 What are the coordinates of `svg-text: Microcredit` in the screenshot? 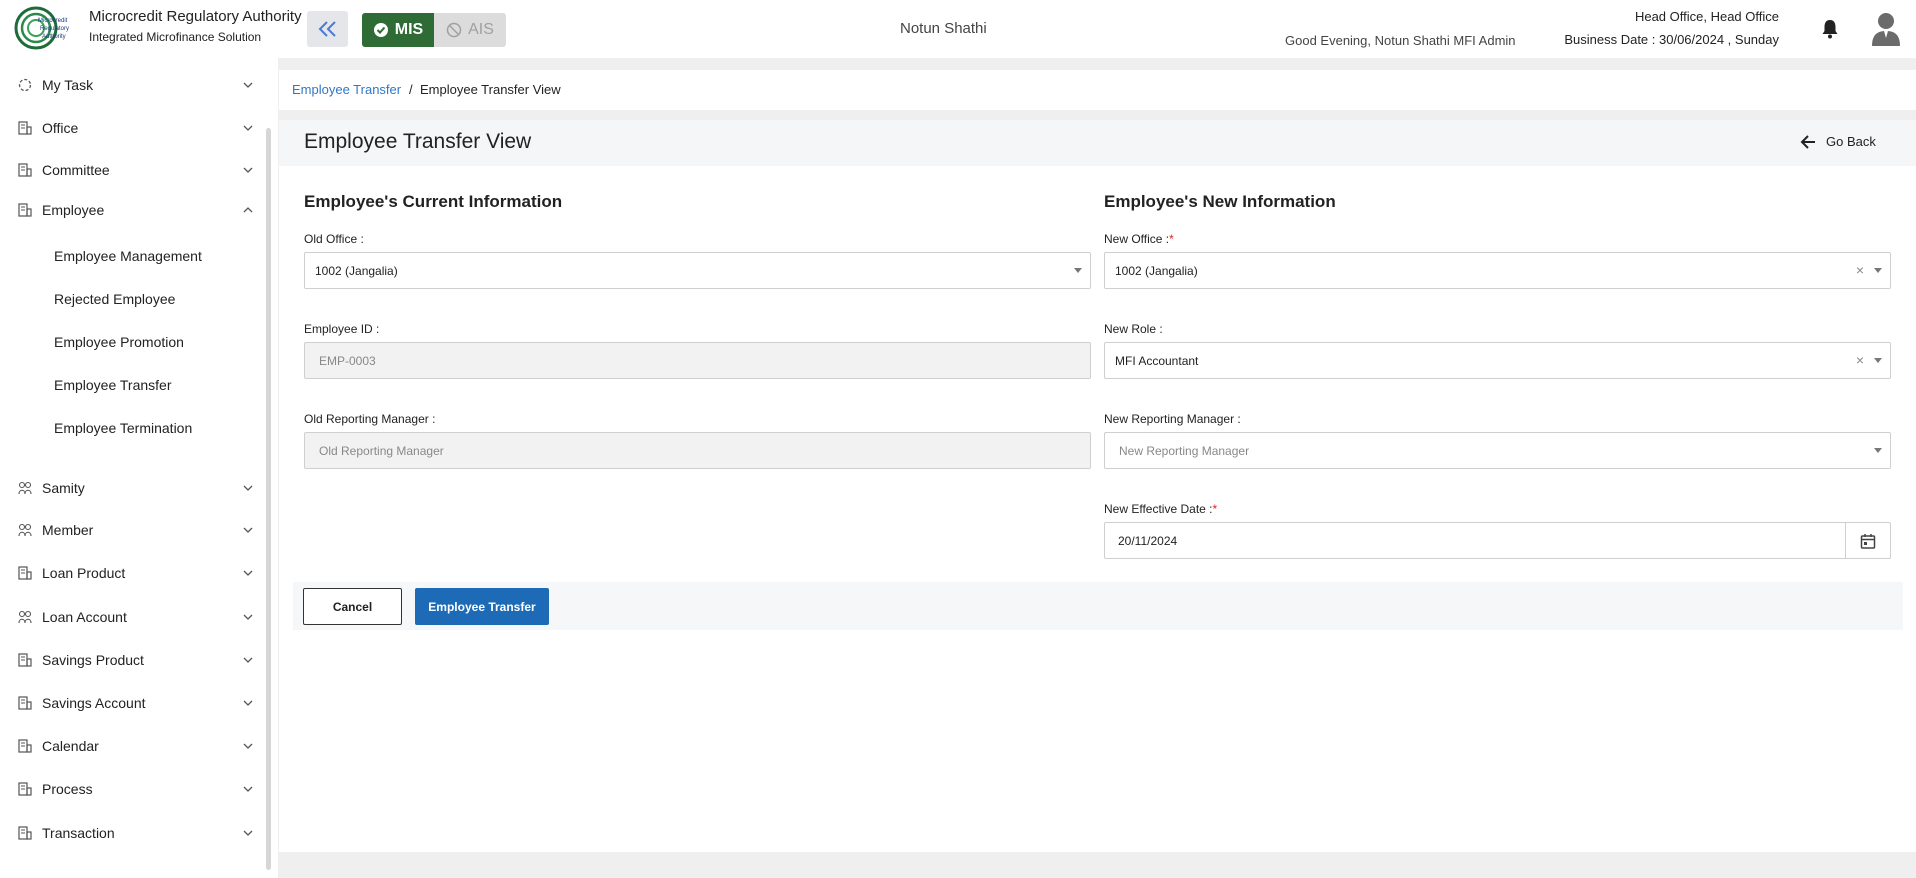 It's located at (53, 21).